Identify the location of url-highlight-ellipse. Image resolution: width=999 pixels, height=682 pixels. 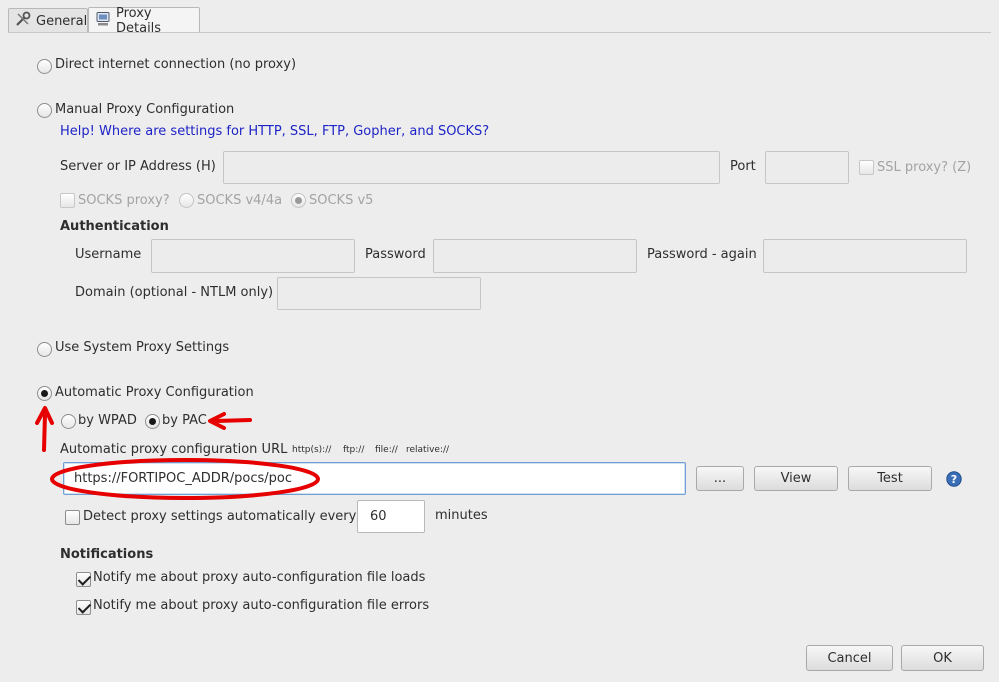
(185, 479).